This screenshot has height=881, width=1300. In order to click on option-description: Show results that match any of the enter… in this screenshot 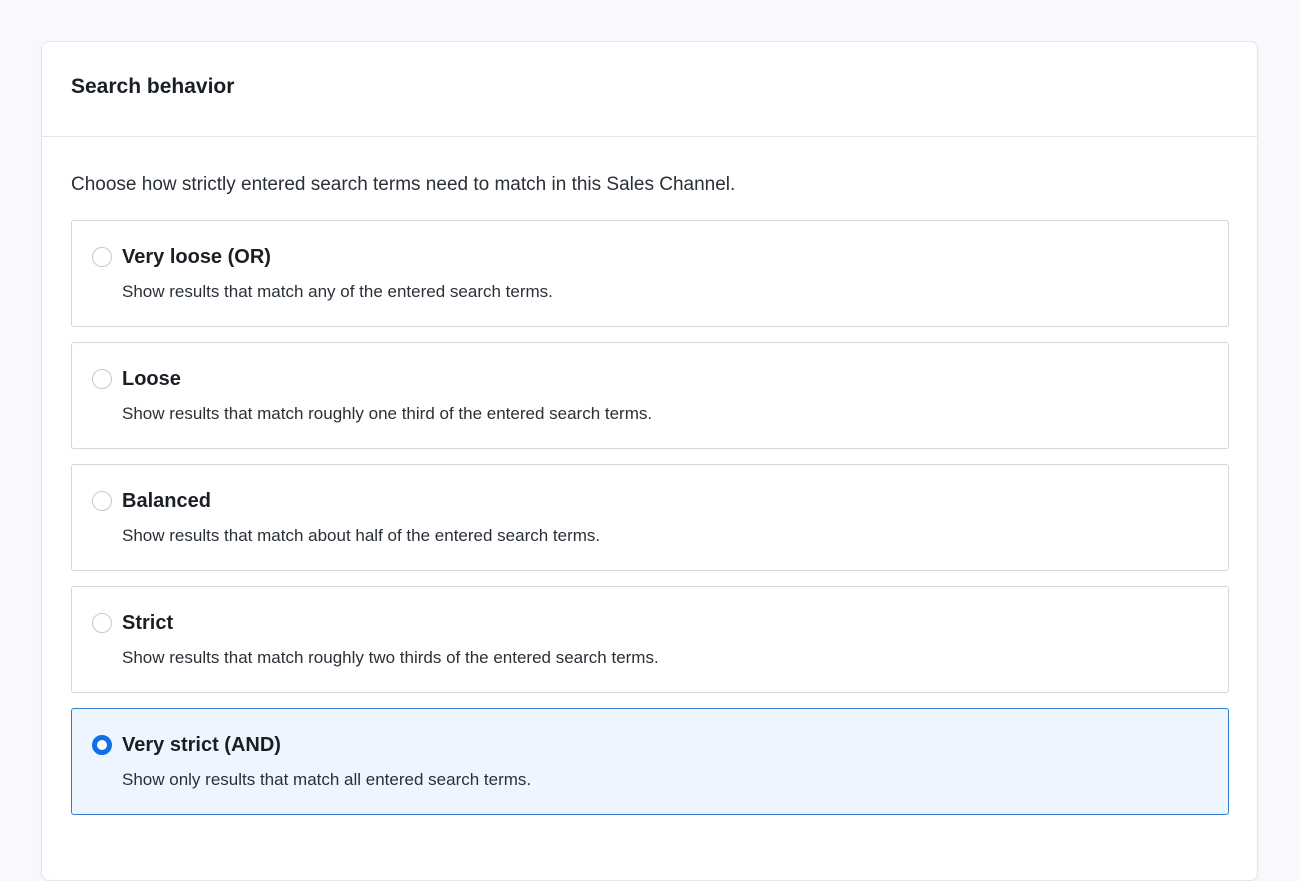, I will do `click(337, 291)`.